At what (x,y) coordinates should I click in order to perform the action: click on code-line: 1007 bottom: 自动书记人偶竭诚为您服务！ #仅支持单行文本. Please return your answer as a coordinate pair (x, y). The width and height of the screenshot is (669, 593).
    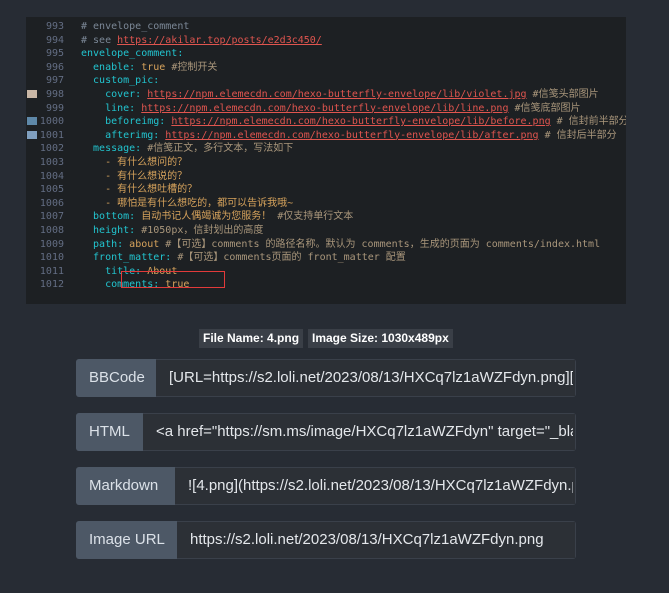
    Looking at the image, I should click on (326, 216).